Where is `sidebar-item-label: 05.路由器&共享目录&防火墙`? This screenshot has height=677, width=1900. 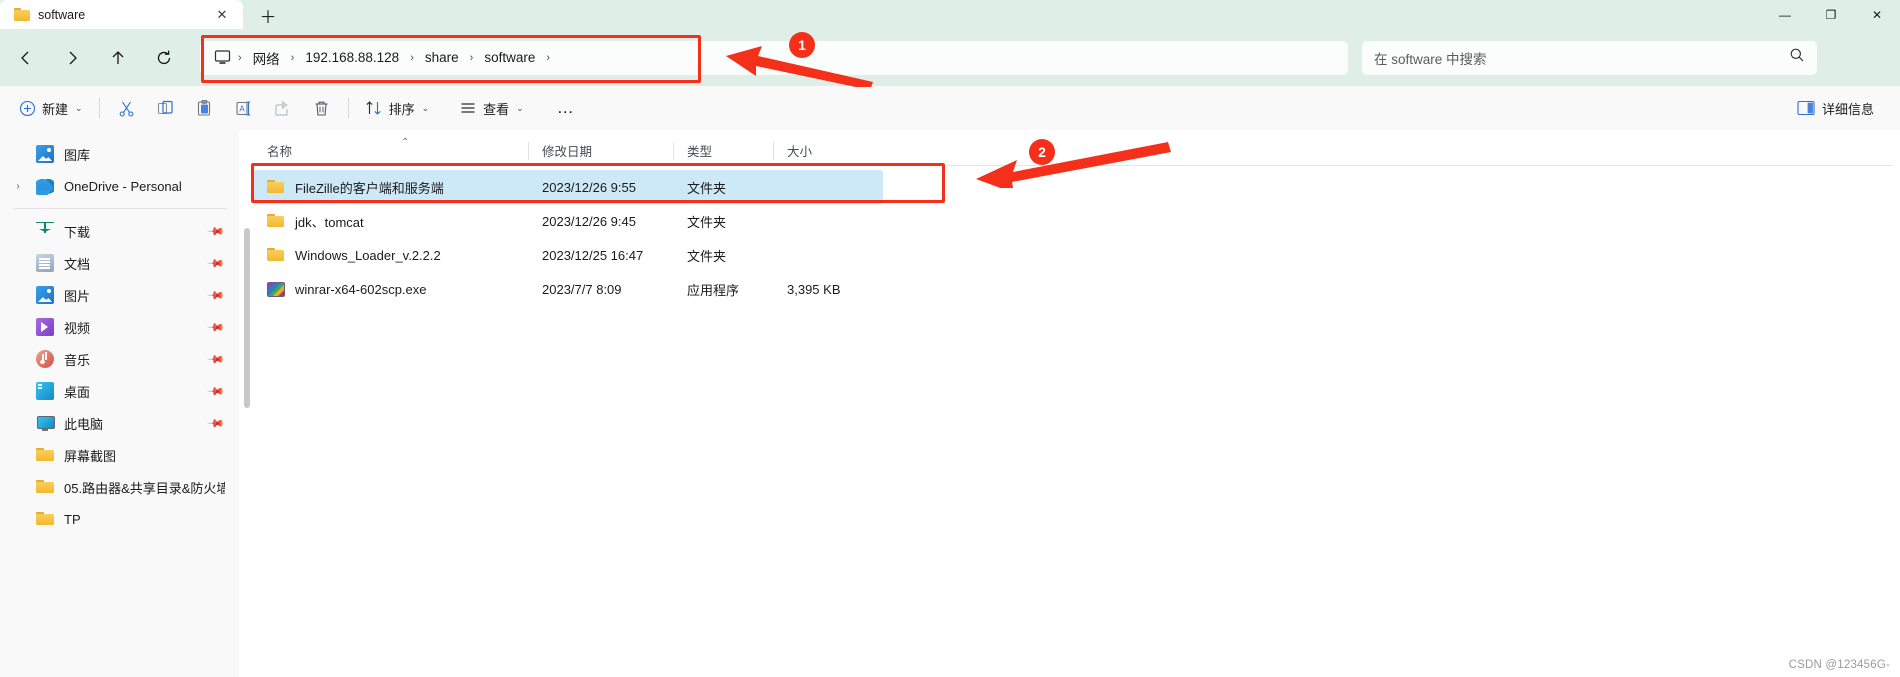 sidebar-item-label: 05.路由器&共享目录&防火墙 is located at coordinates (144, 488).